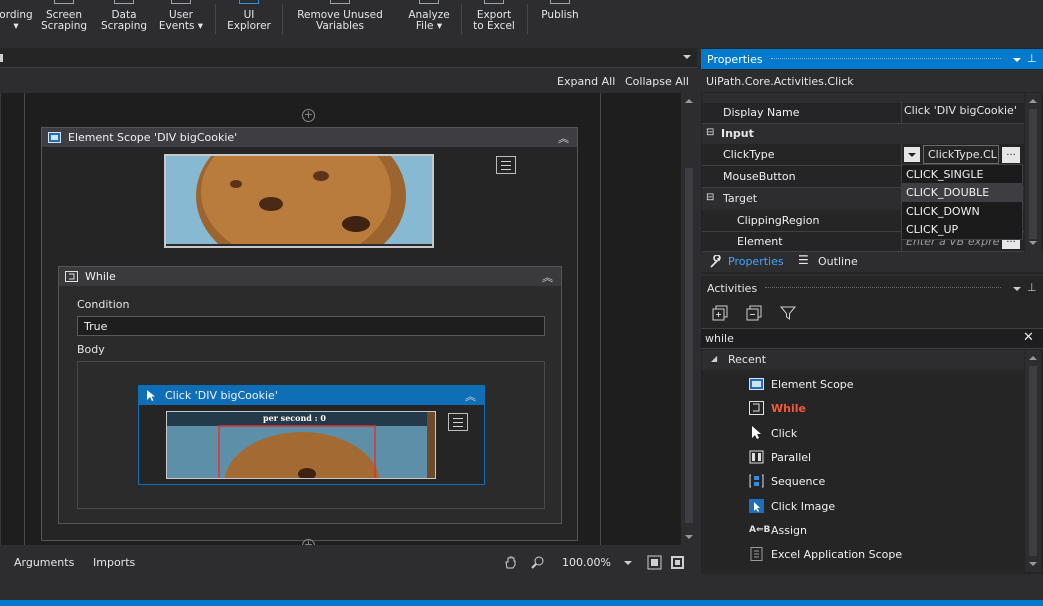 This screenshot has height=606, width=1043. Describe the element at coordinates (494, 21) in the screenshot. I see `export-to-excel-button: Export to Excel` at that location.